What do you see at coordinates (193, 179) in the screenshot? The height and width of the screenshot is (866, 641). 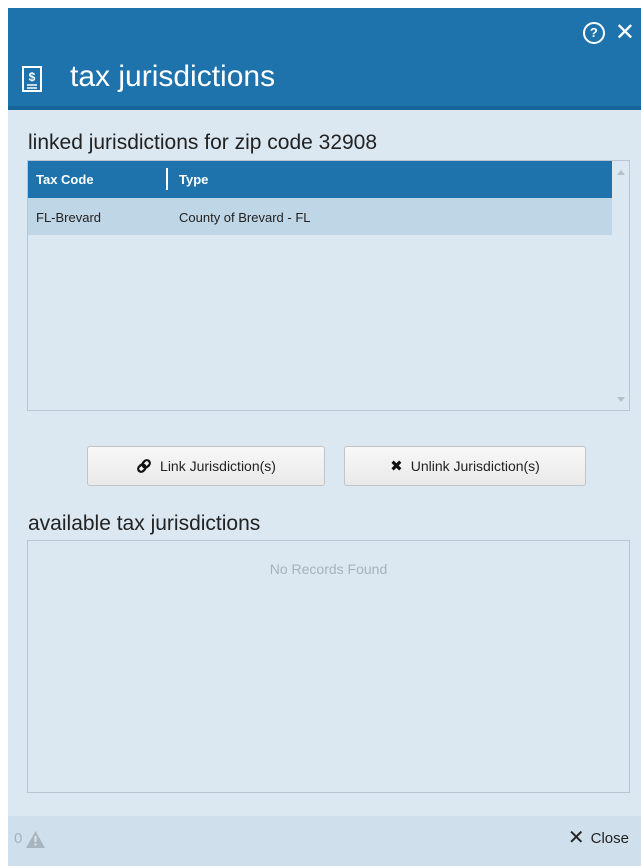 I see `column-header-type: Type` at bounding box center [193, 179].